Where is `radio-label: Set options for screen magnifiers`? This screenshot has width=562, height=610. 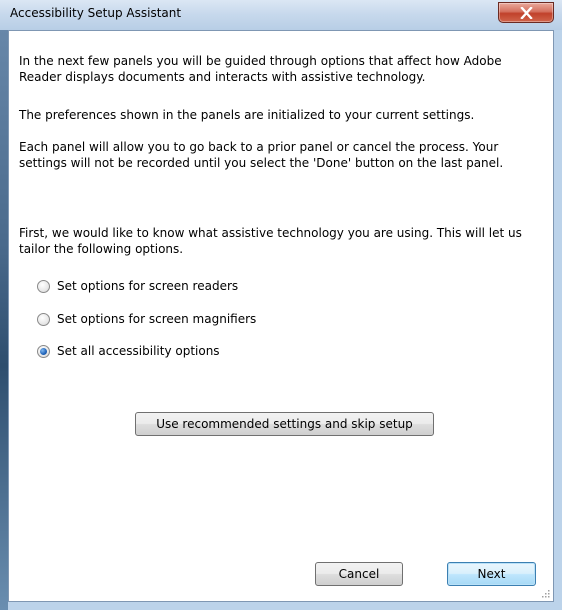
radio-label: Set options for screen magnifiers is located at coordinates (157, 319).